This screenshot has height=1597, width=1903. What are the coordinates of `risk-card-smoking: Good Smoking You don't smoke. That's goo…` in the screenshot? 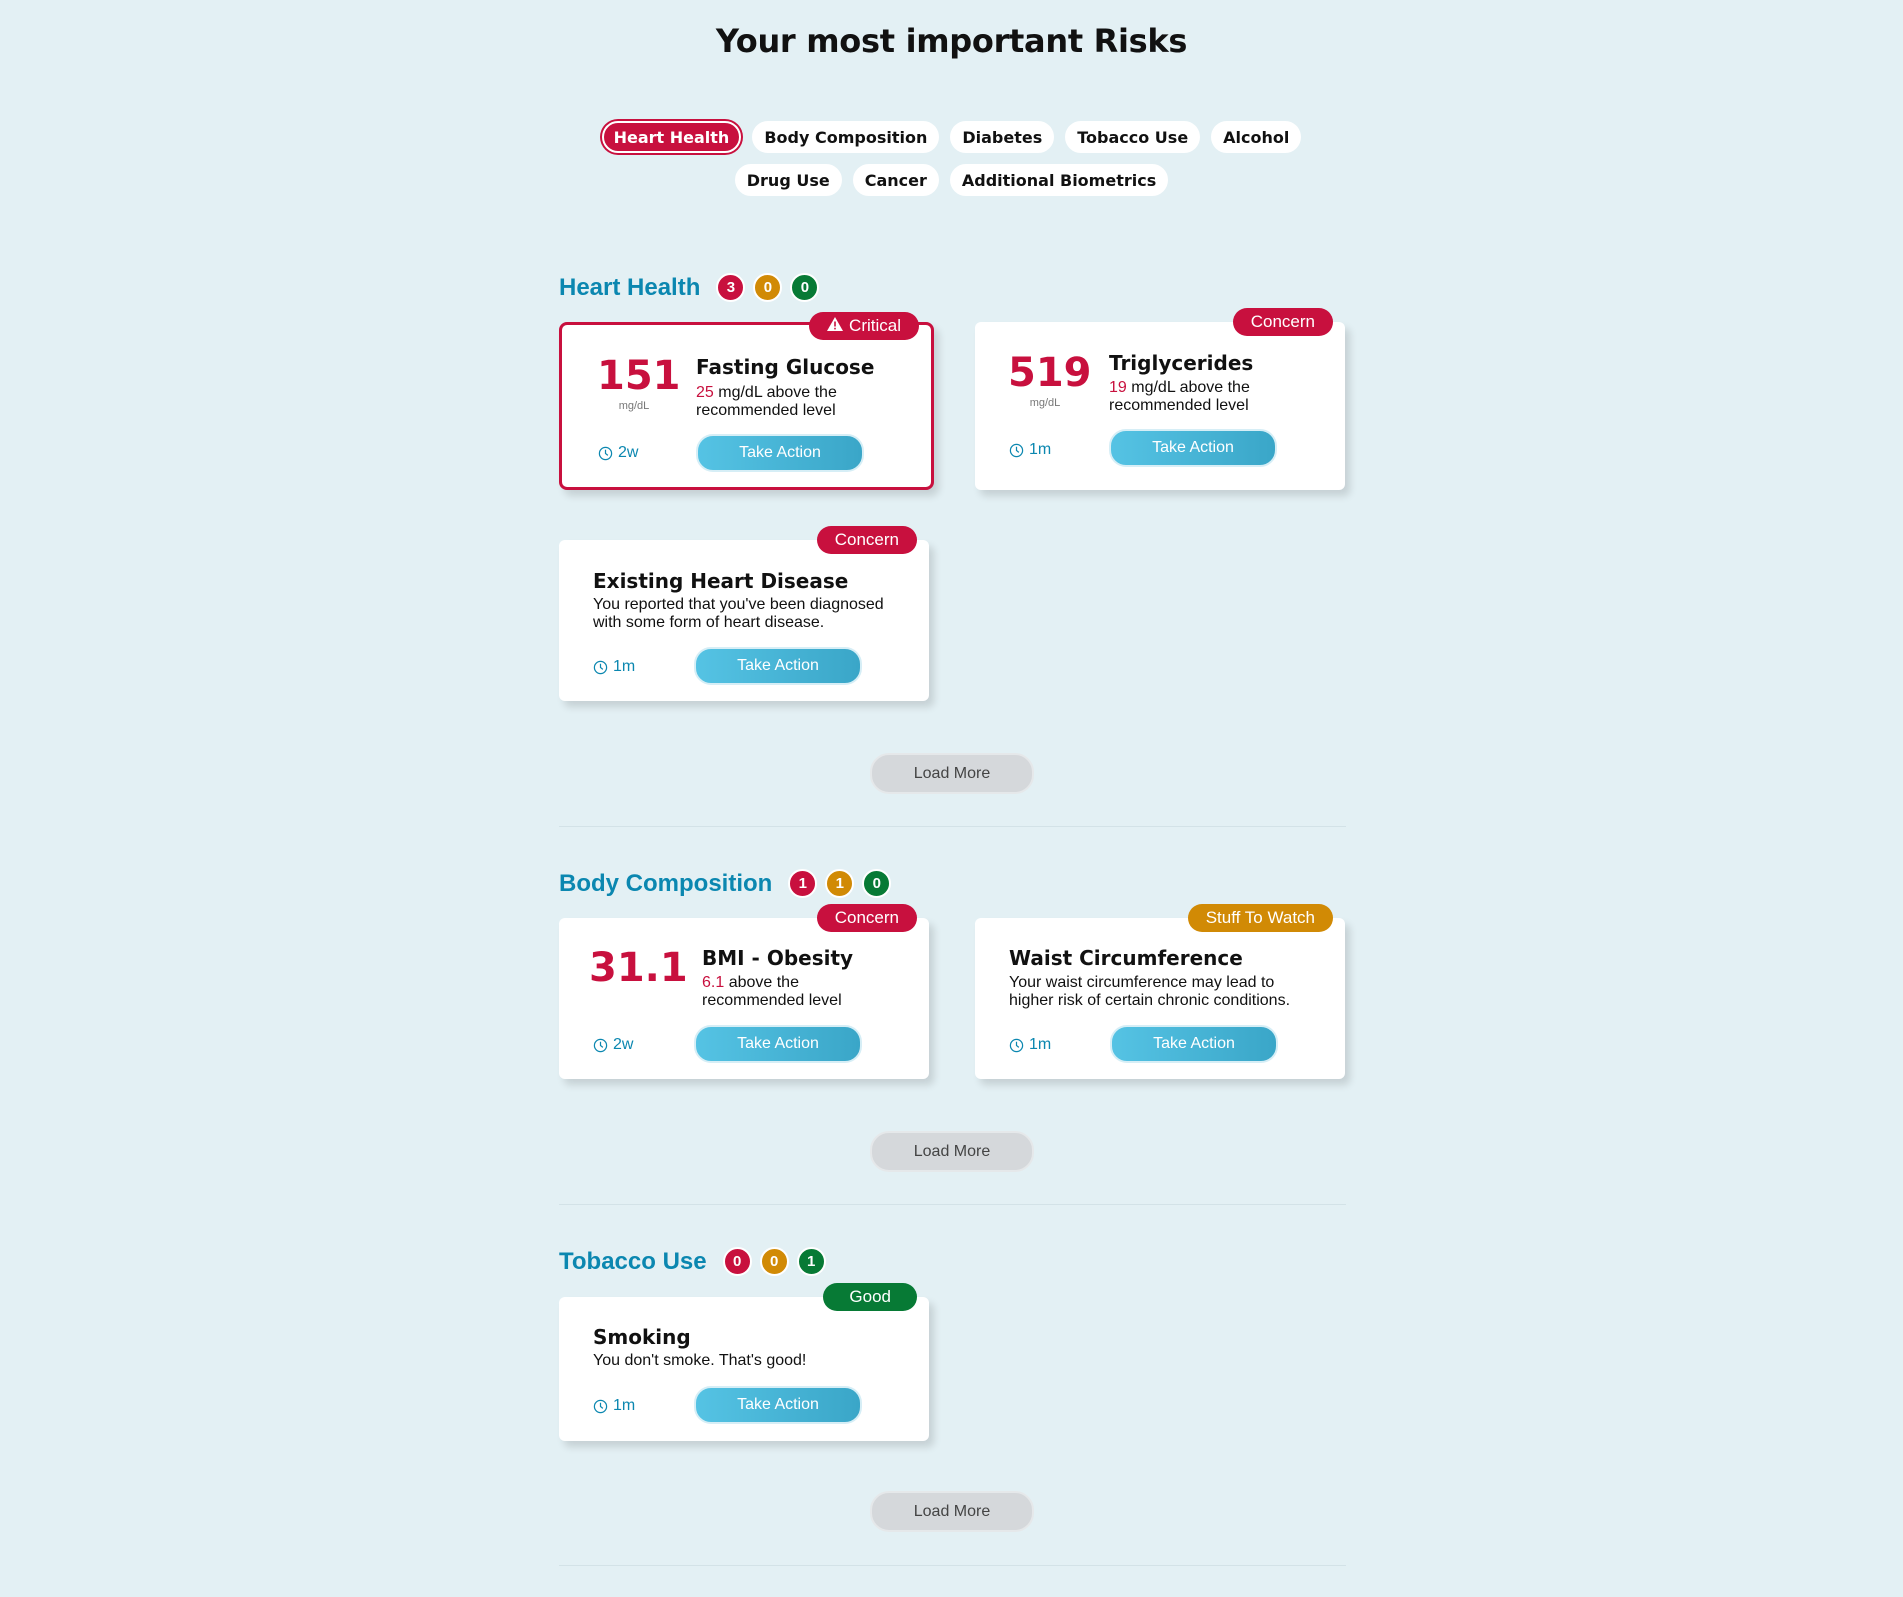 It's located at (744, 1362).